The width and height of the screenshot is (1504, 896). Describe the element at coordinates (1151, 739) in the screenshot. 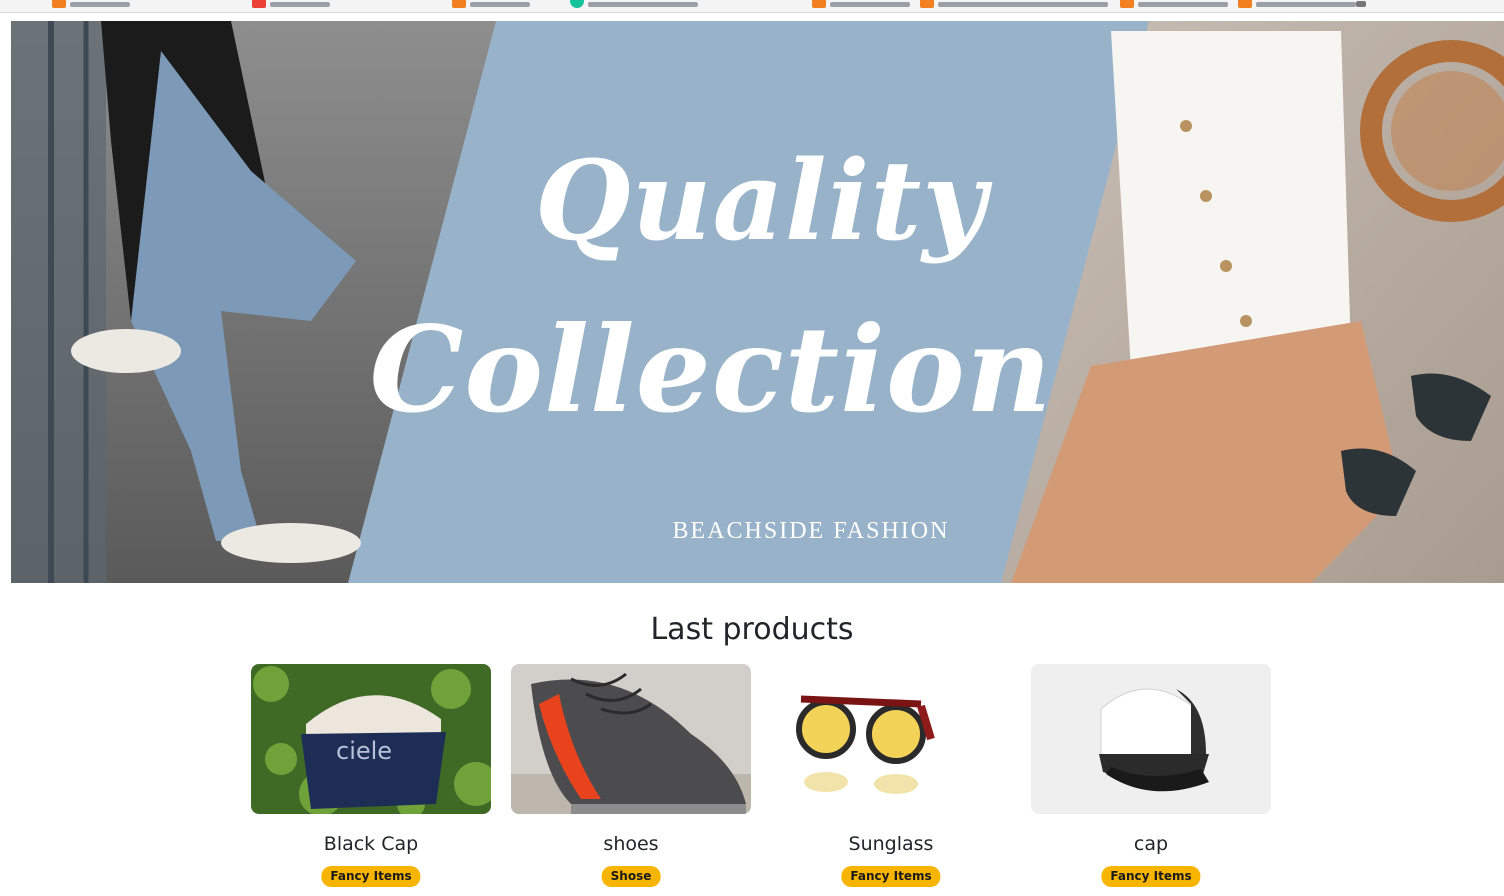

I see `product-image-trucker-cap` at that location.